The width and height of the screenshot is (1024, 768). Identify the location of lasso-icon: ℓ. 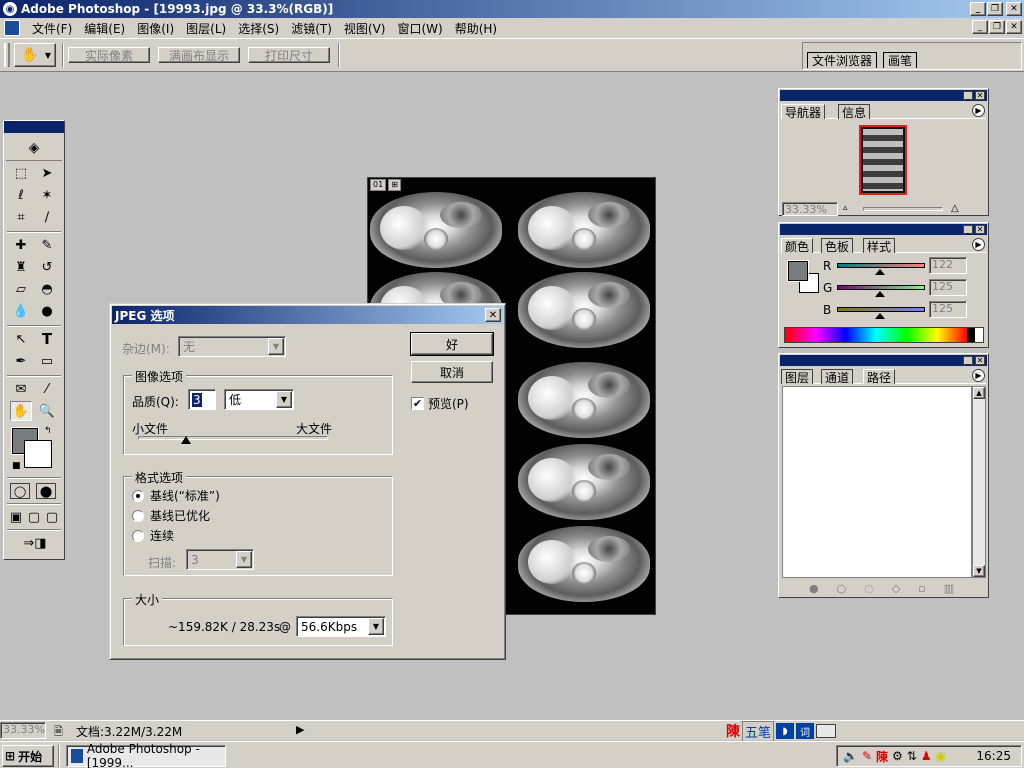
(21, 195).